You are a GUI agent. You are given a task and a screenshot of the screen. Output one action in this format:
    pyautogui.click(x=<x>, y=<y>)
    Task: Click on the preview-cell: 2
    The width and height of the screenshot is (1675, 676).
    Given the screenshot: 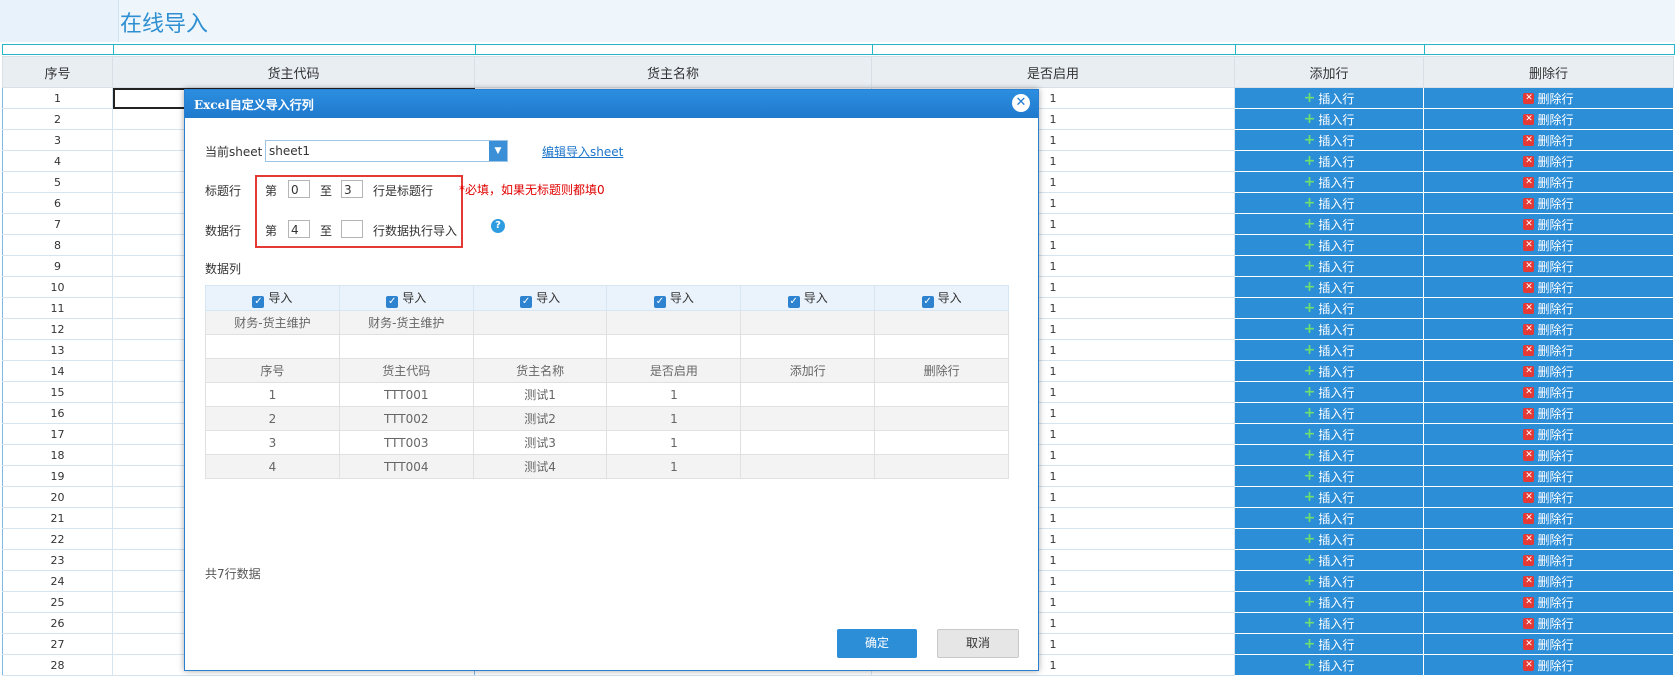 What is the action you would take?
    pyautogui.click(x=272, y=418)
    